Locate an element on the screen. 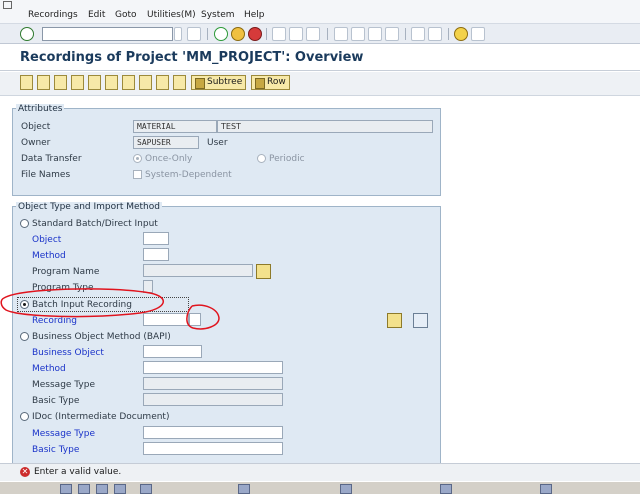 Image resolution: width=640 pixels, height=494 pixels. status-message: Enter a valid value. is located at coordinates (78, 472).